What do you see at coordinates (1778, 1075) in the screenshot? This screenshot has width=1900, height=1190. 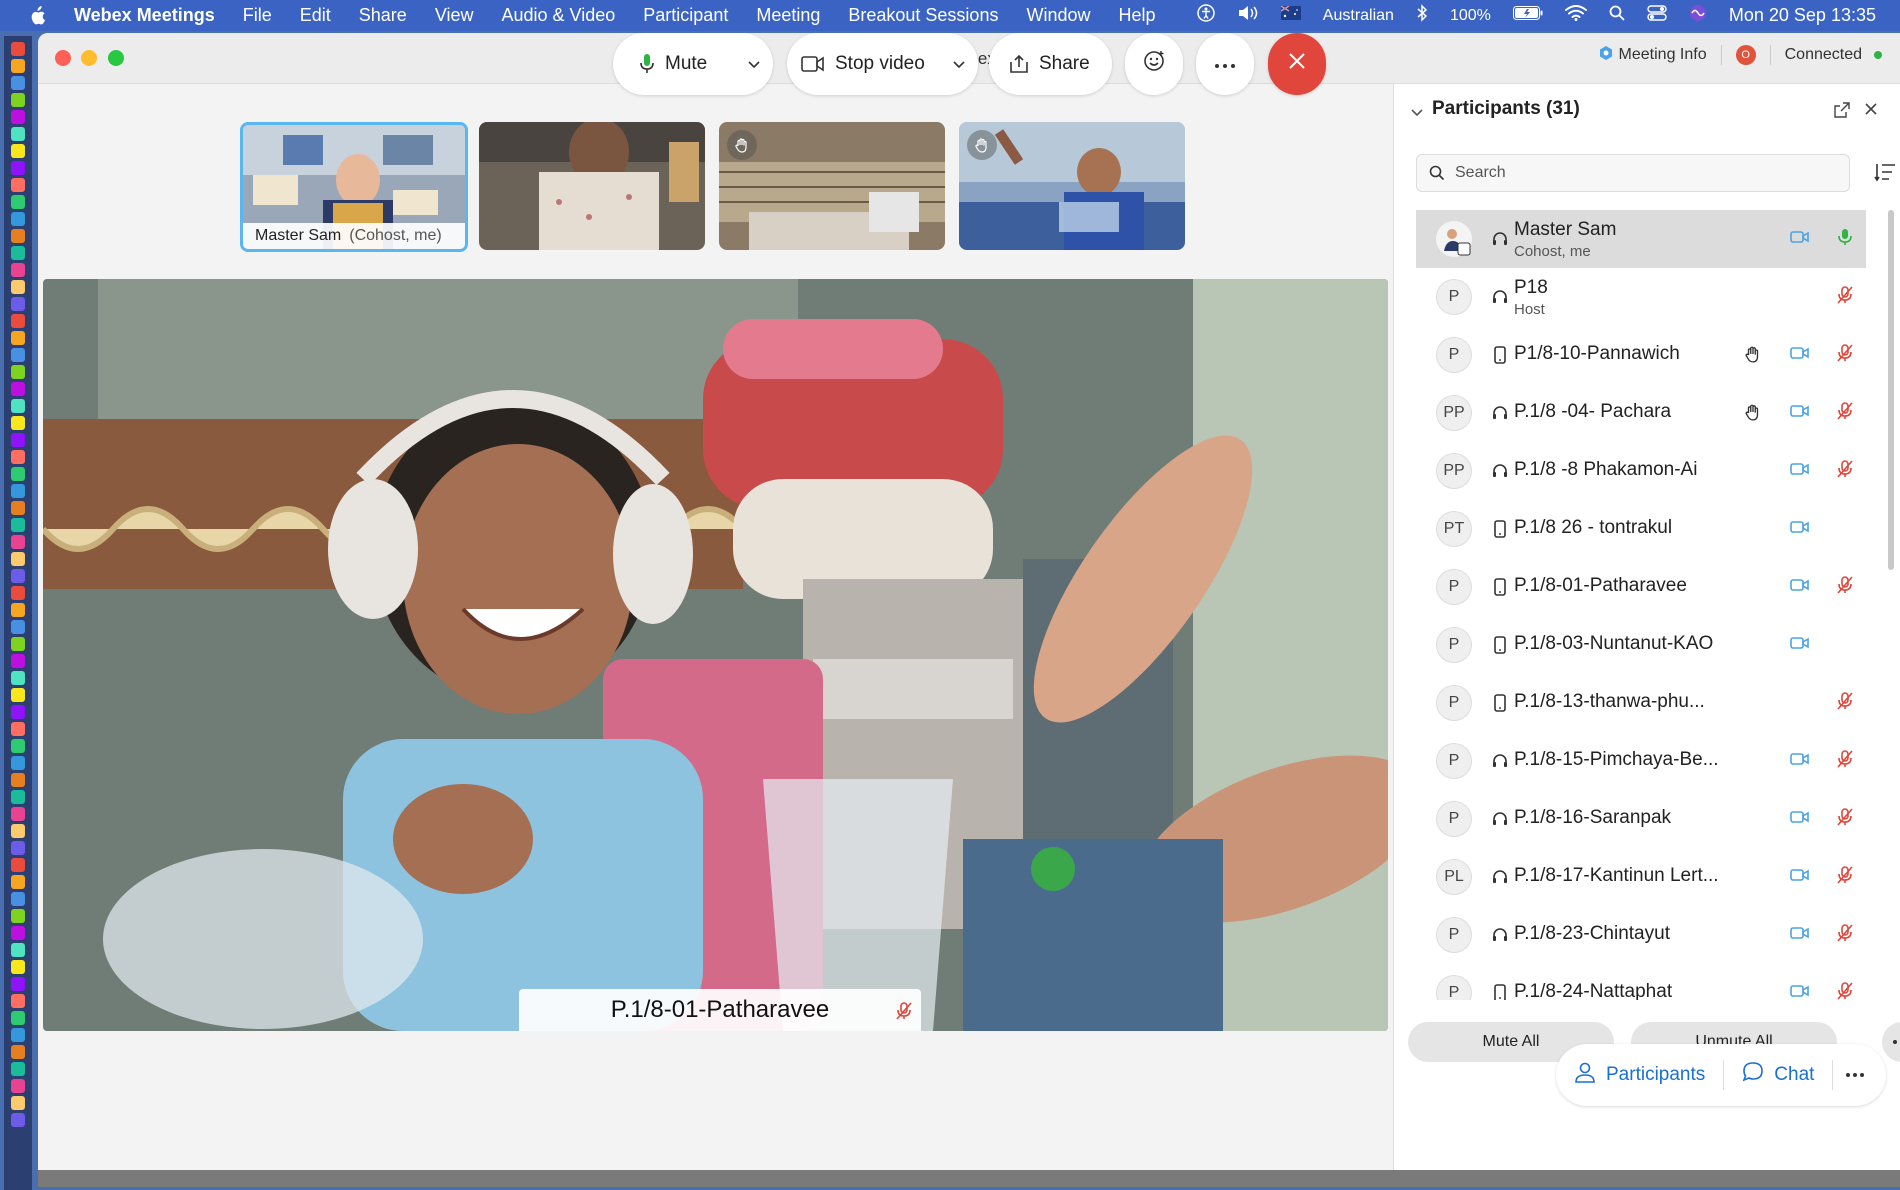 I see `chat-button: Chat` at bounding box center [1778, 1075].